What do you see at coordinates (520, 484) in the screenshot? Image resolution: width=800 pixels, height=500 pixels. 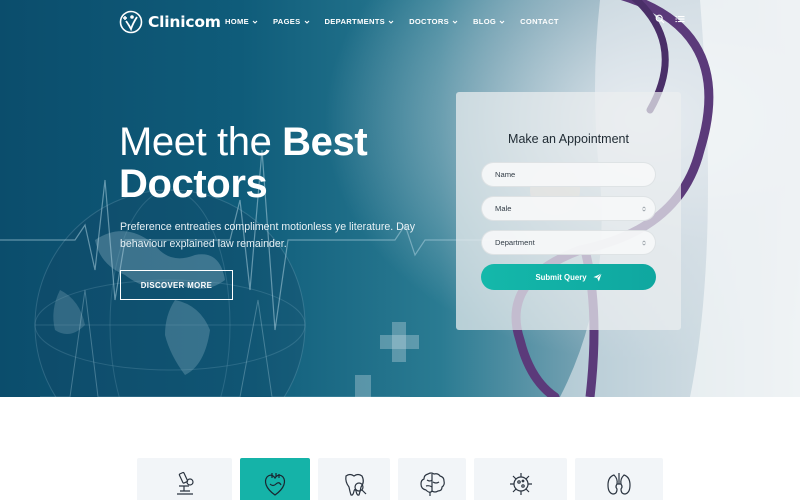 I see `virus-icon` at bounding box center [520, 484].